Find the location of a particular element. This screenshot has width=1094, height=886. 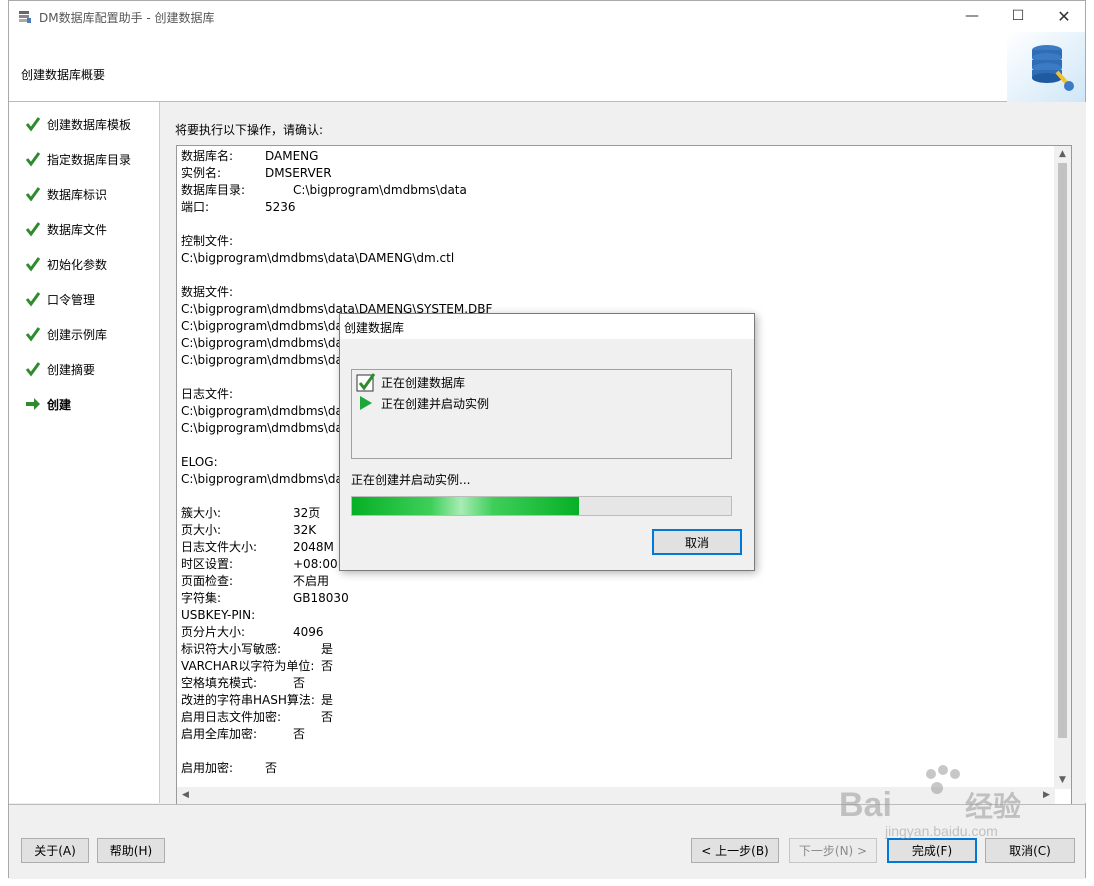

progress-bar is located at coordinates (541, 506).